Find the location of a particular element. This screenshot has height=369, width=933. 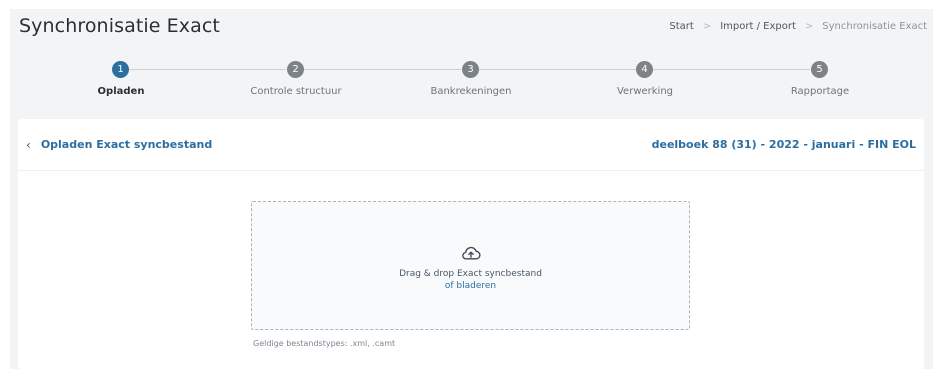

left-strip is located at coordinates (5, 189).